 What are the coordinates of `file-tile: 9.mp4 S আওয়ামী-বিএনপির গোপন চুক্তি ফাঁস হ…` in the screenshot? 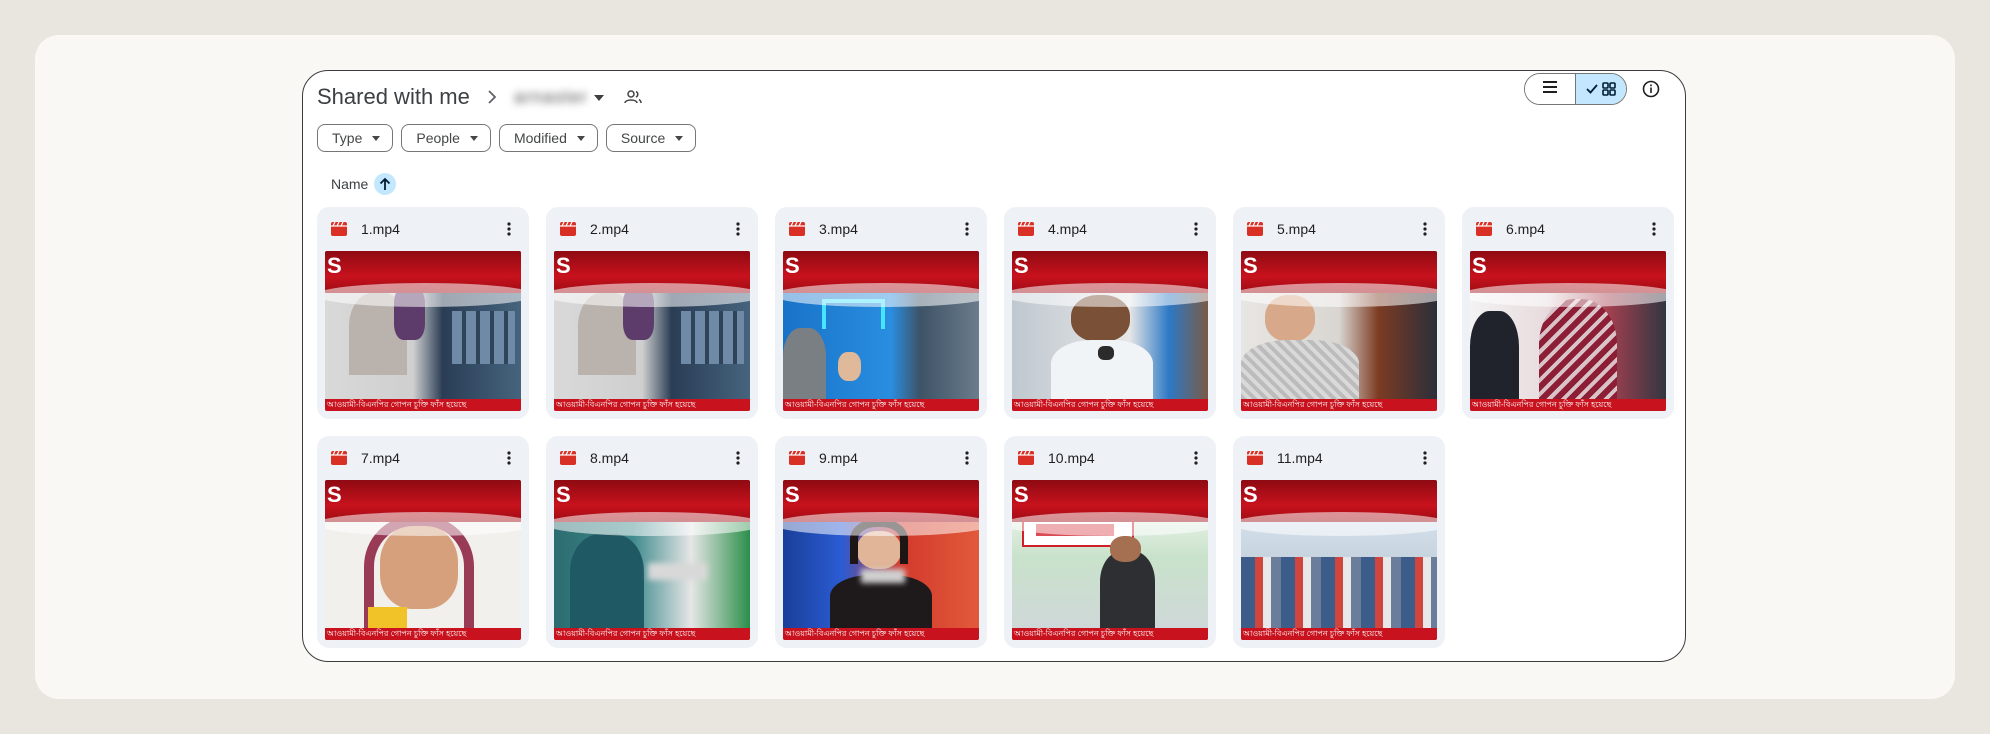 It's located at (881, 542).